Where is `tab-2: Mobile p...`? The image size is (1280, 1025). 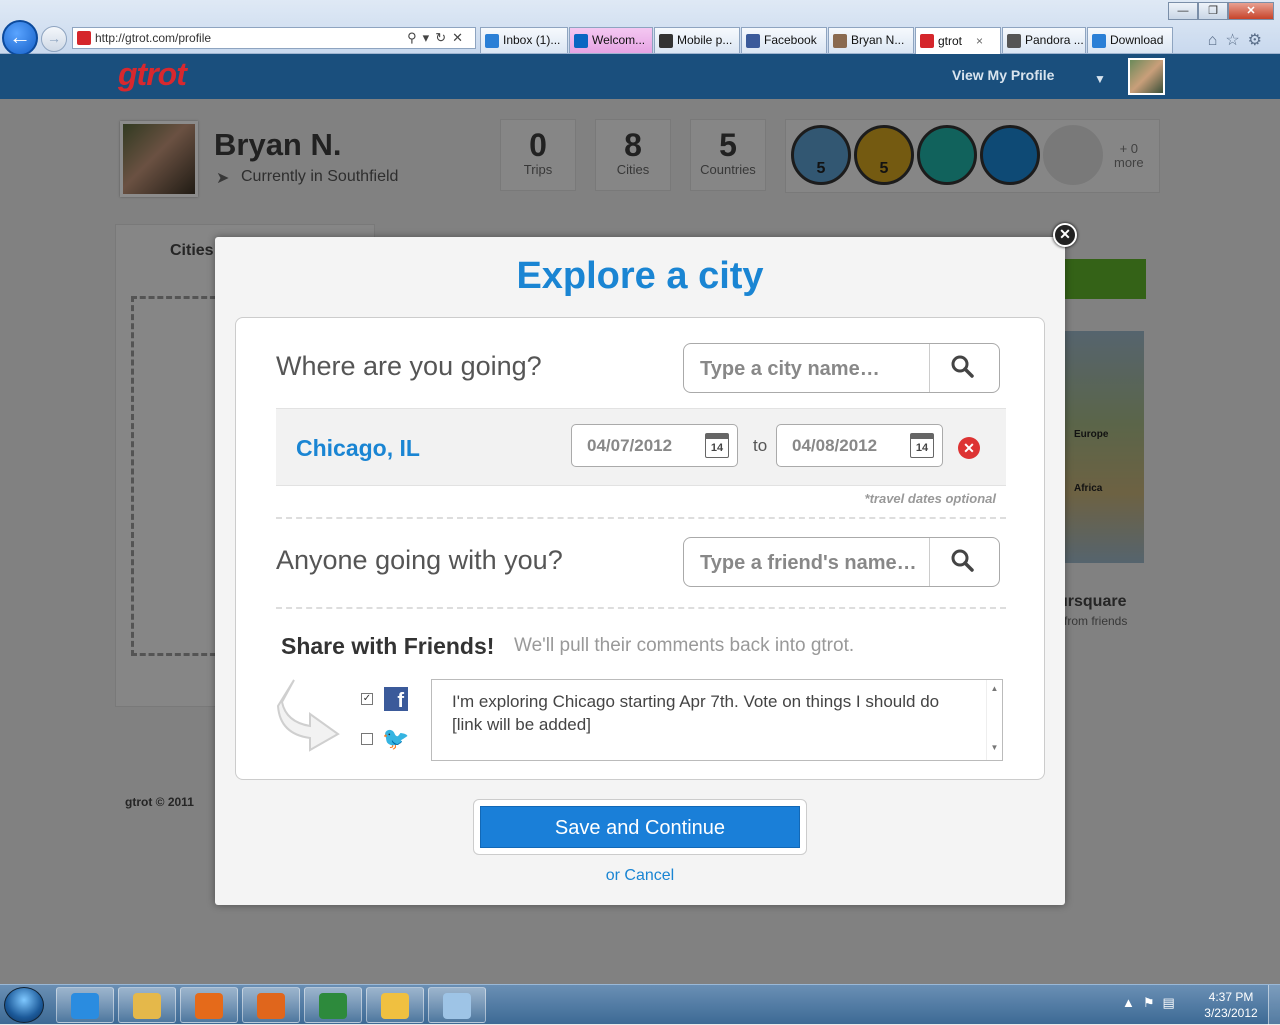
tab-2: Mobile p... is located at coordinates (697, 40).